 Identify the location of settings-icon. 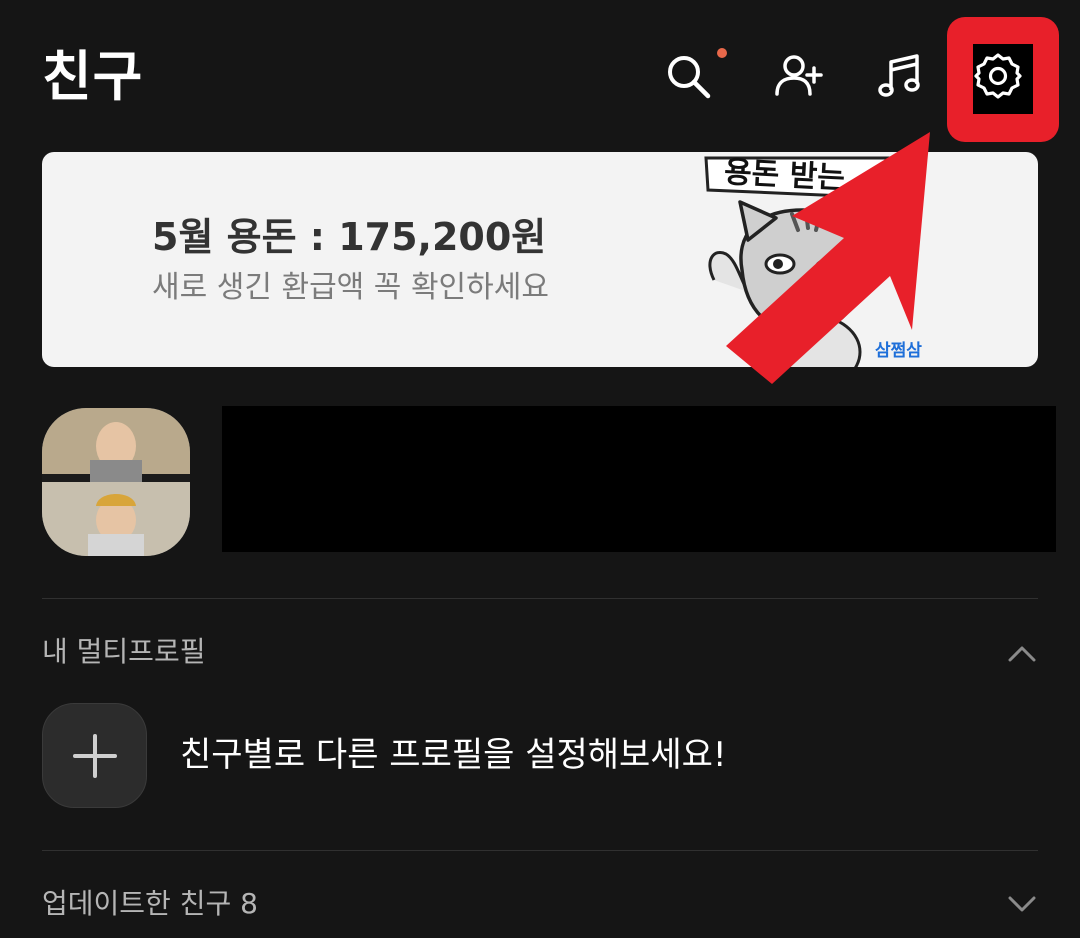
(998, 76).